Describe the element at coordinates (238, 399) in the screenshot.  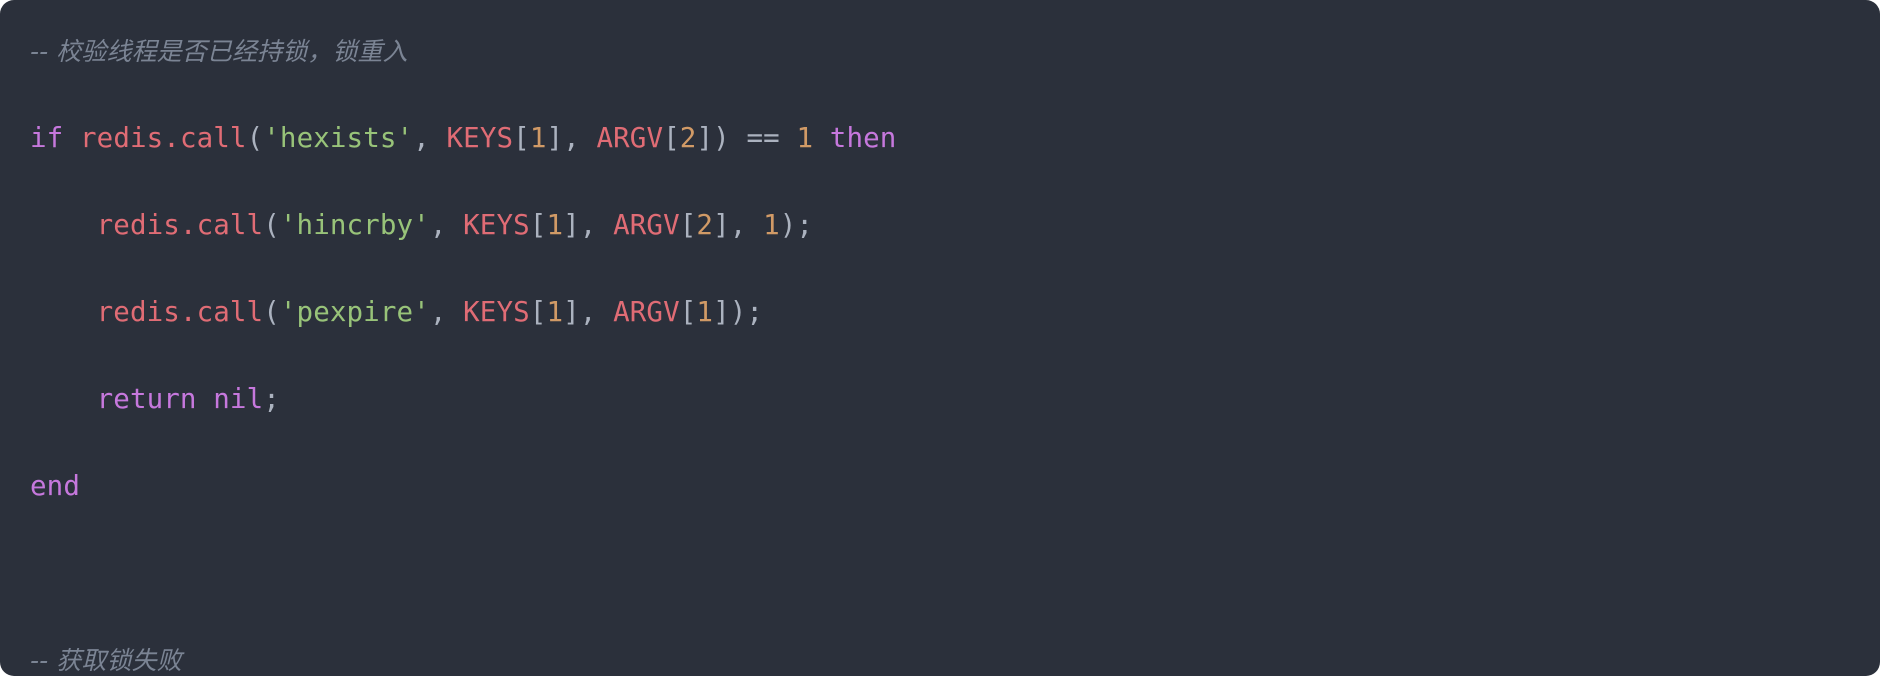
I see `code-token-keyword: nil` at that location.